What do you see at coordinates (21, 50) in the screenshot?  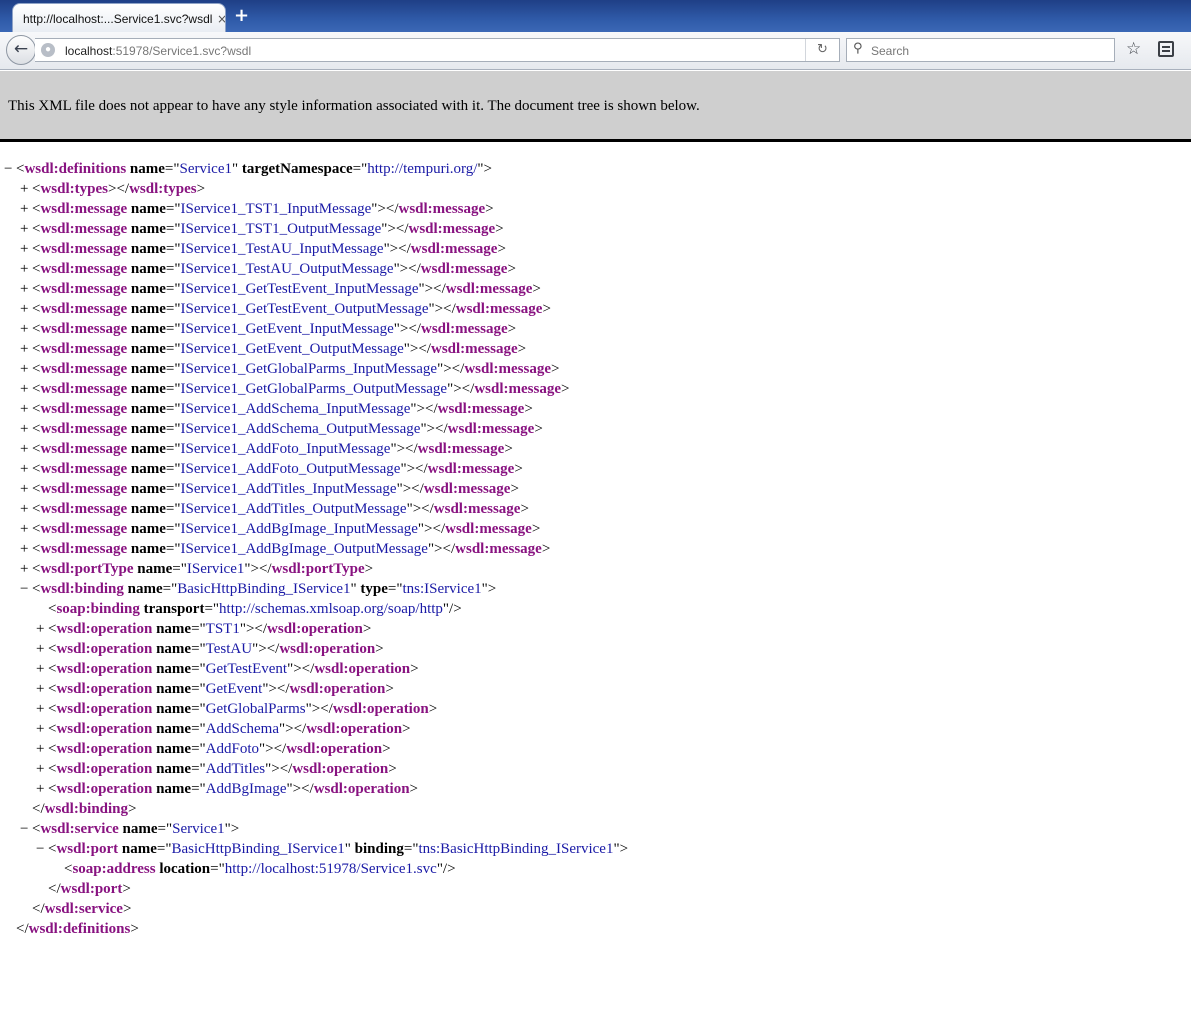 I see `back-button: ←` at bounding box center [21, 50].